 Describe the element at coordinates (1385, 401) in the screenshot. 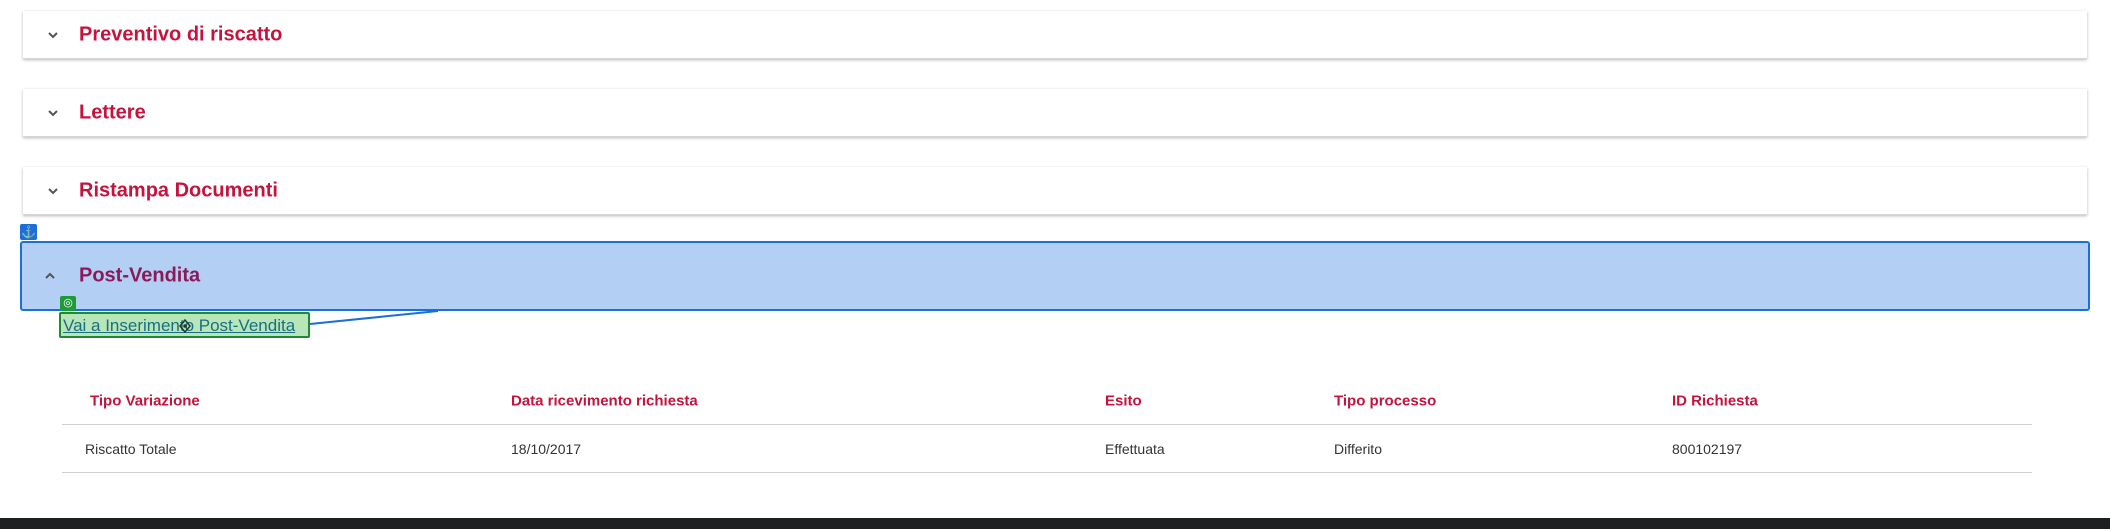

I see `column-header-tipo-processo: Tipo processo` at that location.